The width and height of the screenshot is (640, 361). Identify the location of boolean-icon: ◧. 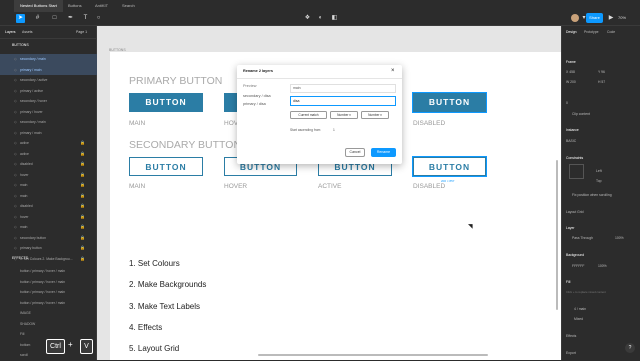
(334, 18).